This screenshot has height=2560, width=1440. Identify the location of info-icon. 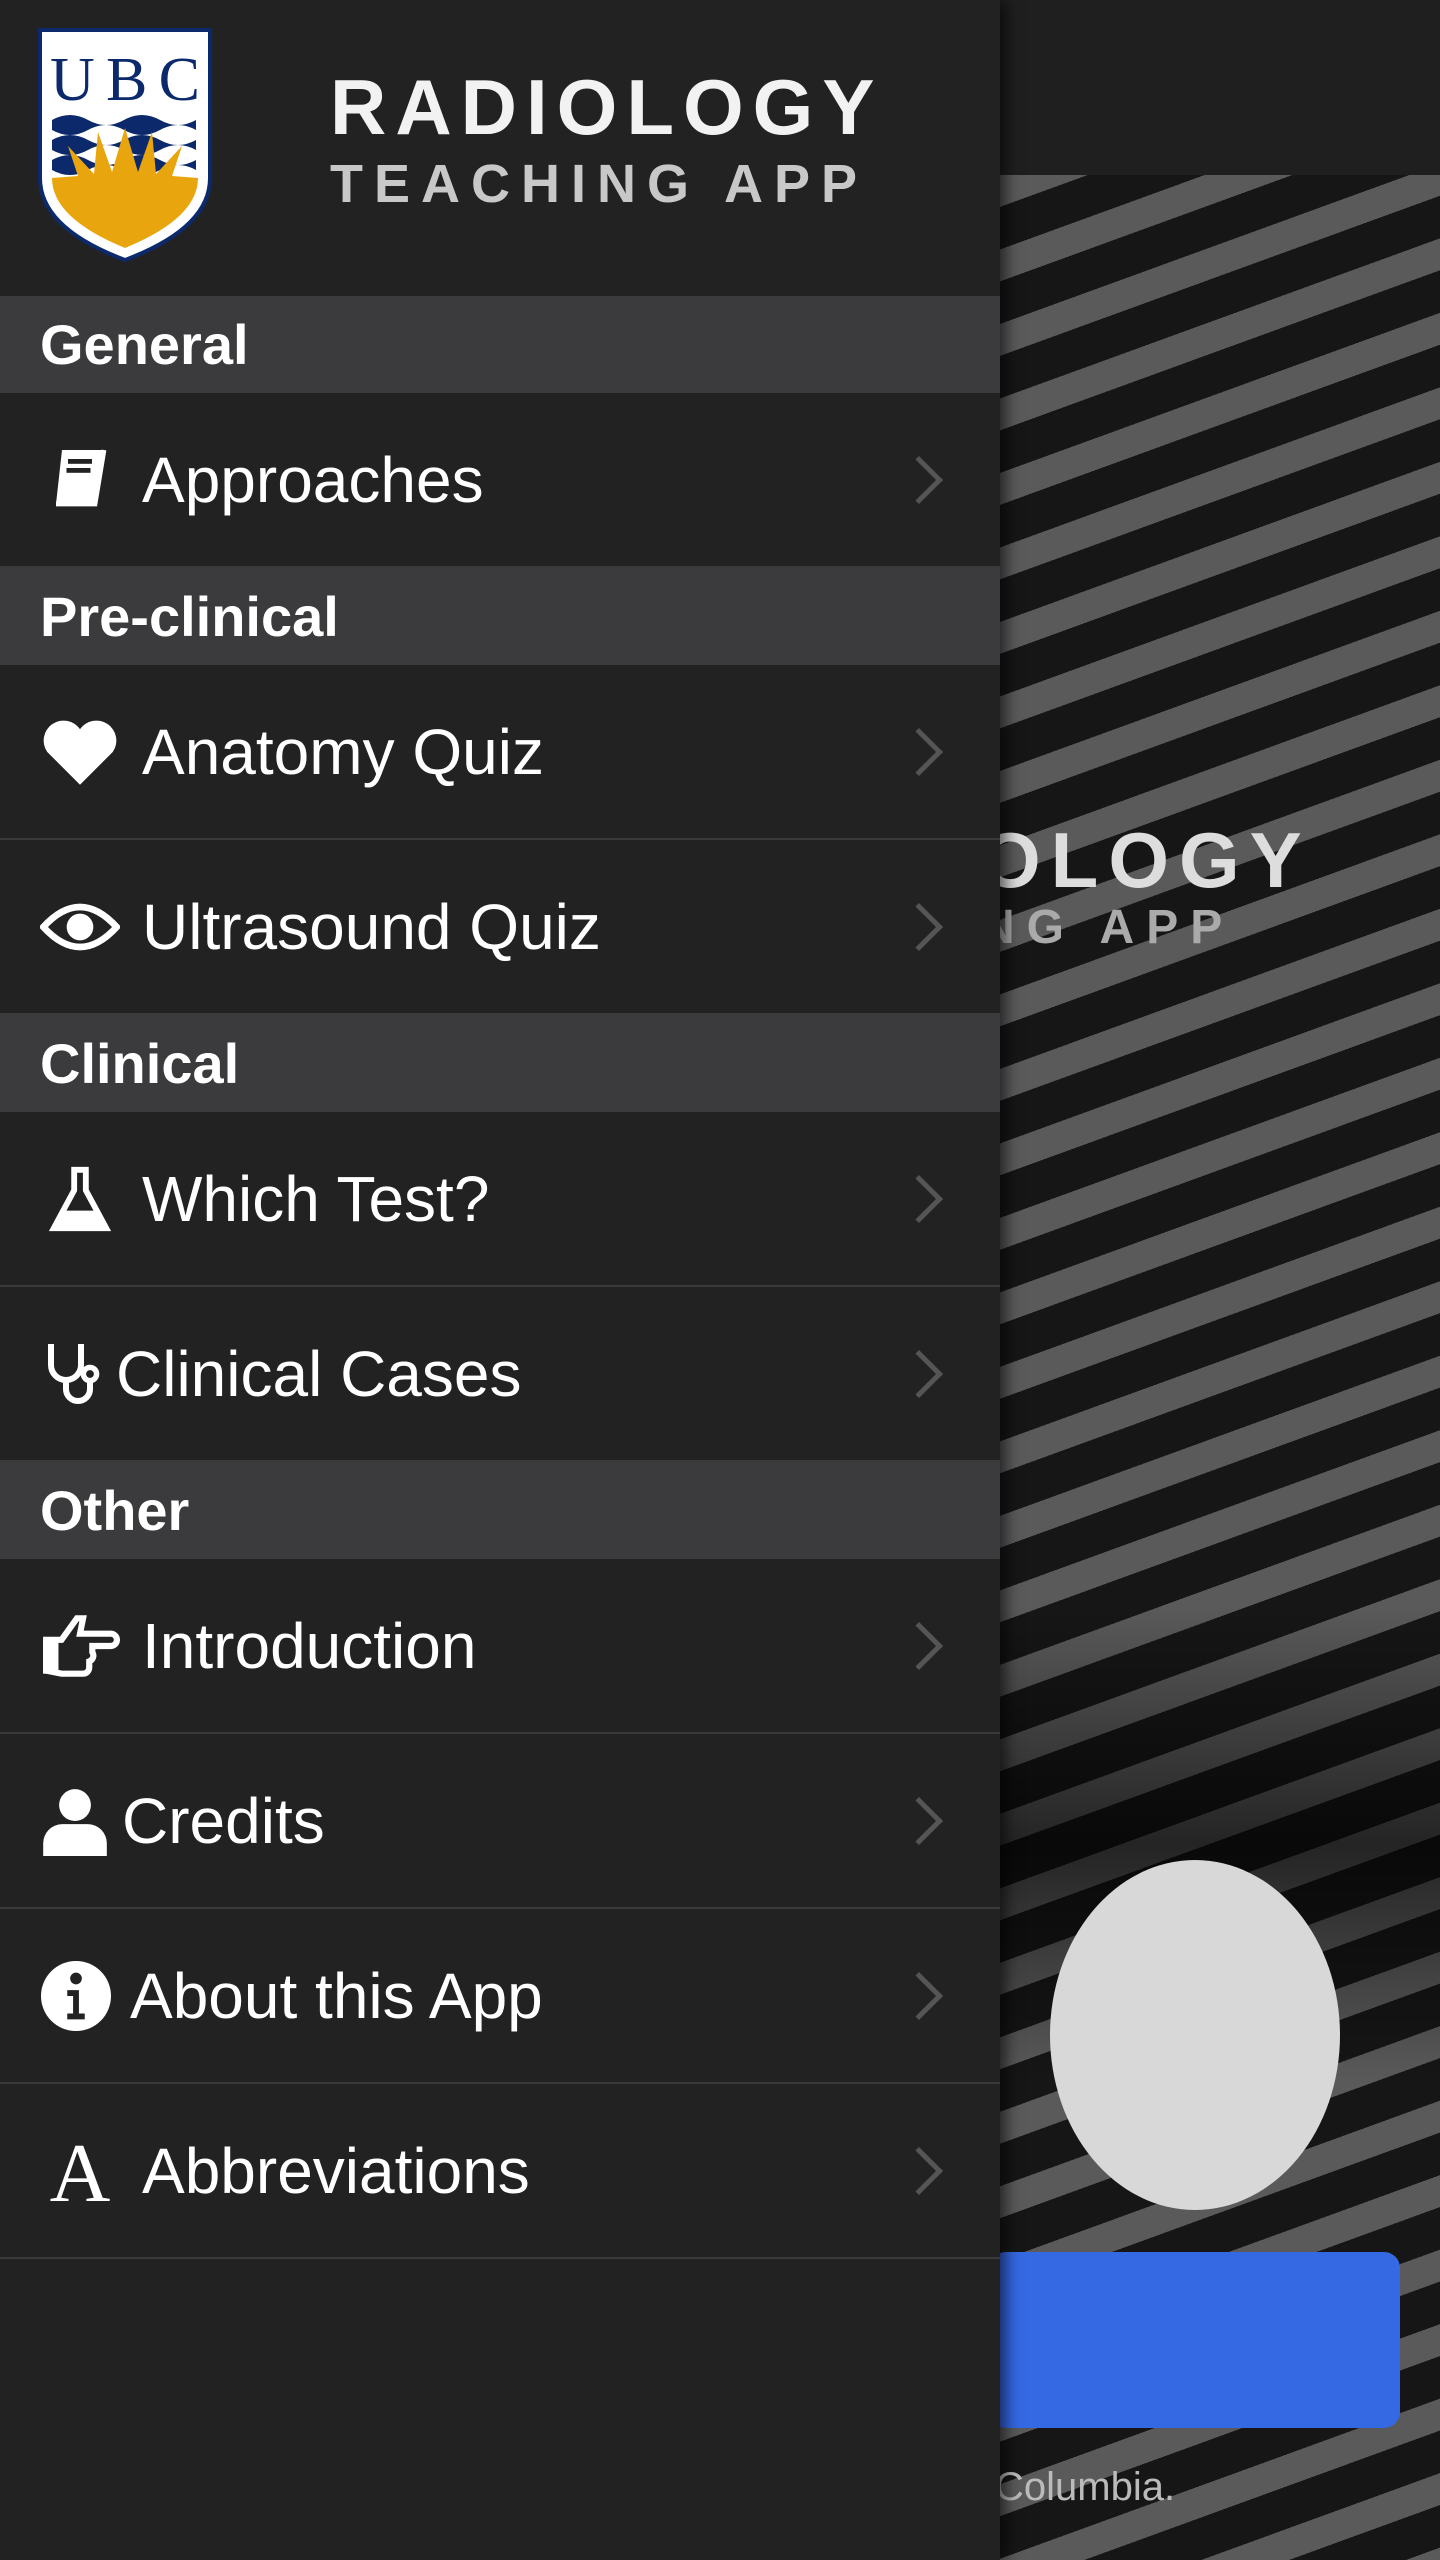
(76, 1996).